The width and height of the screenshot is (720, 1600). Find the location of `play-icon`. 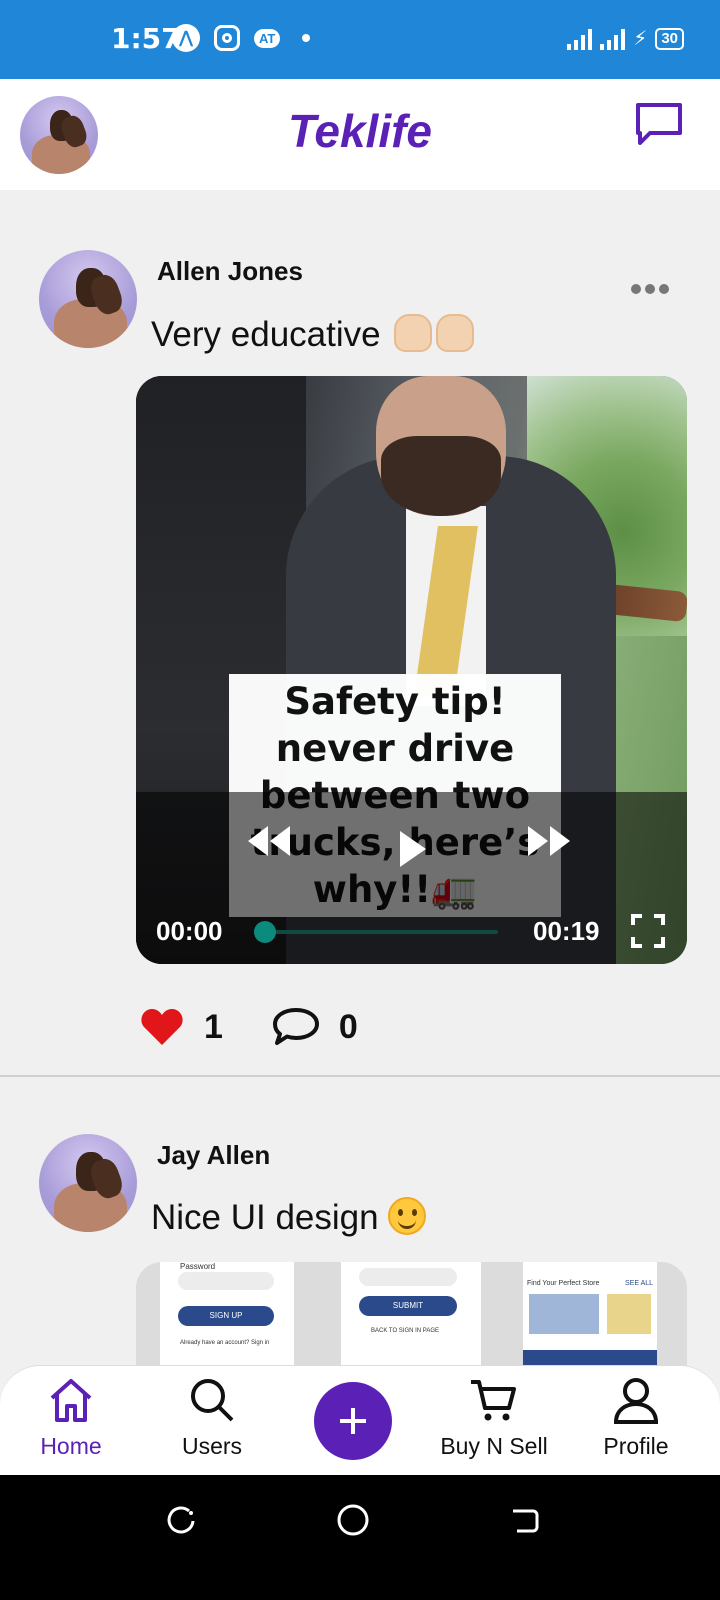

play-icon is located at coordinates (413, 849).